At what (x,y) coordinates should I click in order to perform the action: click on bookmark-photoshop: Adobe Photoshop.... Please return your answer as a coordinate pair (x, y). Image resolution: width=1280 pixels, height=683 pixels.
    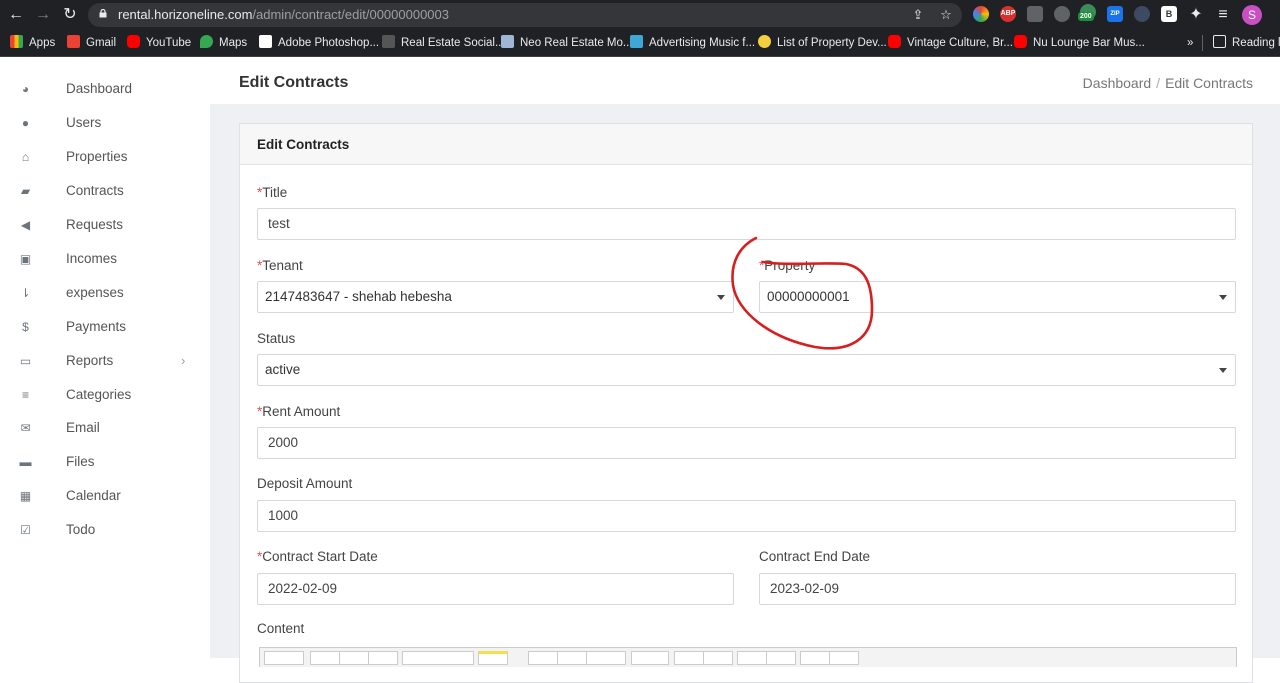
    Looking at the image, I should click on (319, 43).